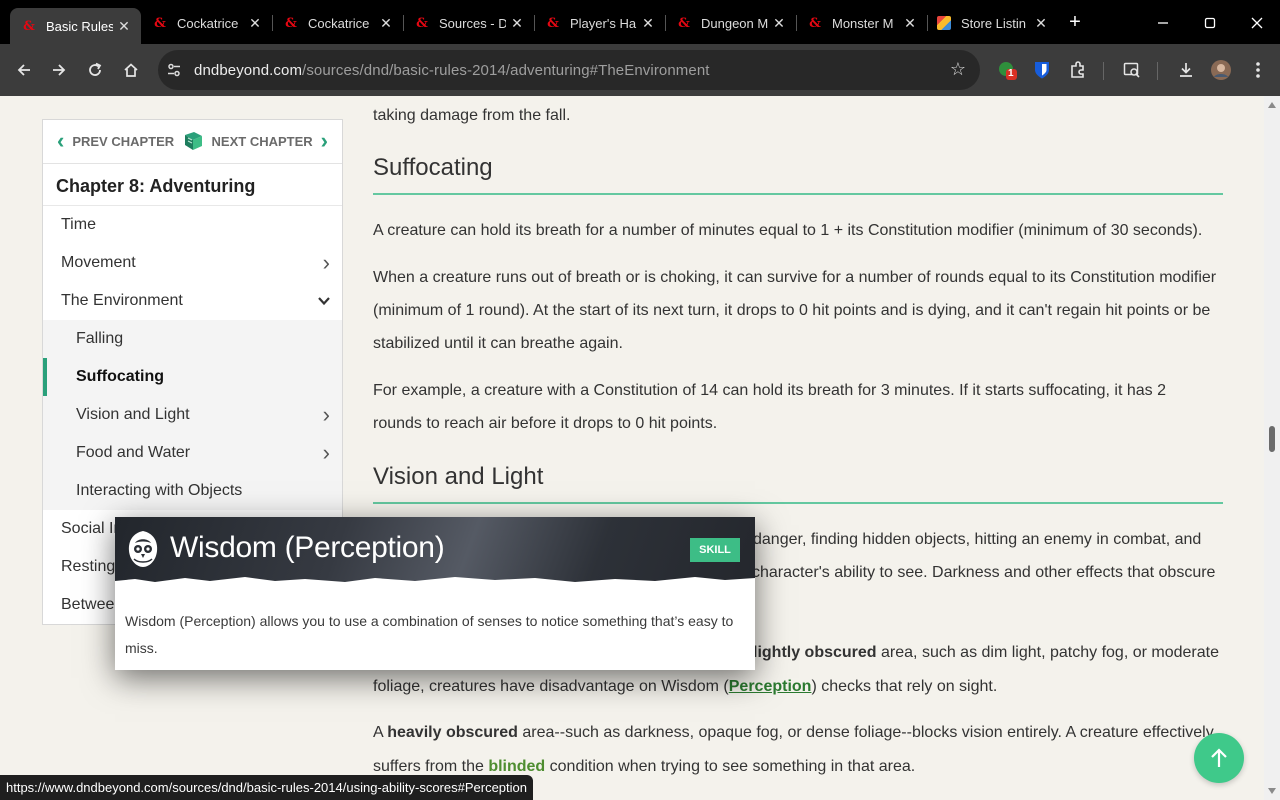 The height and width of the screenshot is (800, 1280). Describe the element at coordinates (435, 551) in the screenshot. I see `tooltip-header: Wisdom (Perception) SKILL` at that location.